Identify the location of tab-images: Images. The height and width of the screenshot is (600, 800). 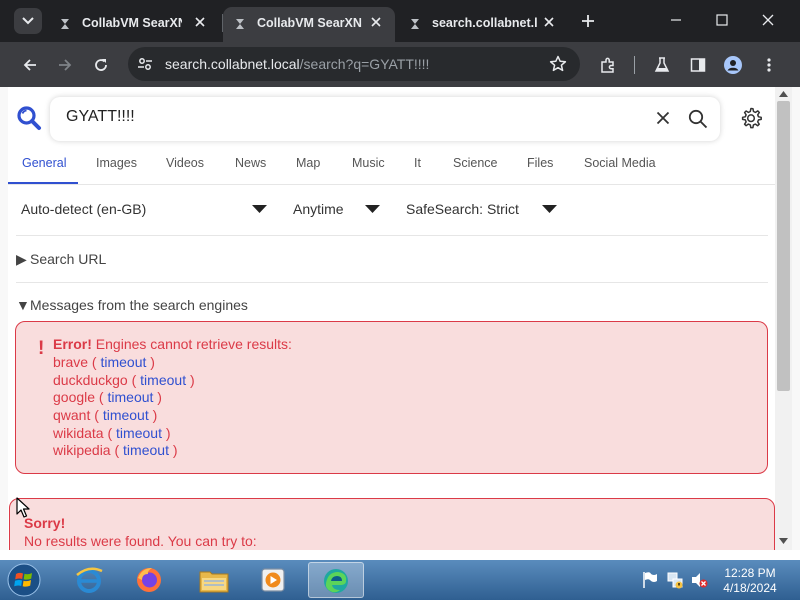
(116, 163).